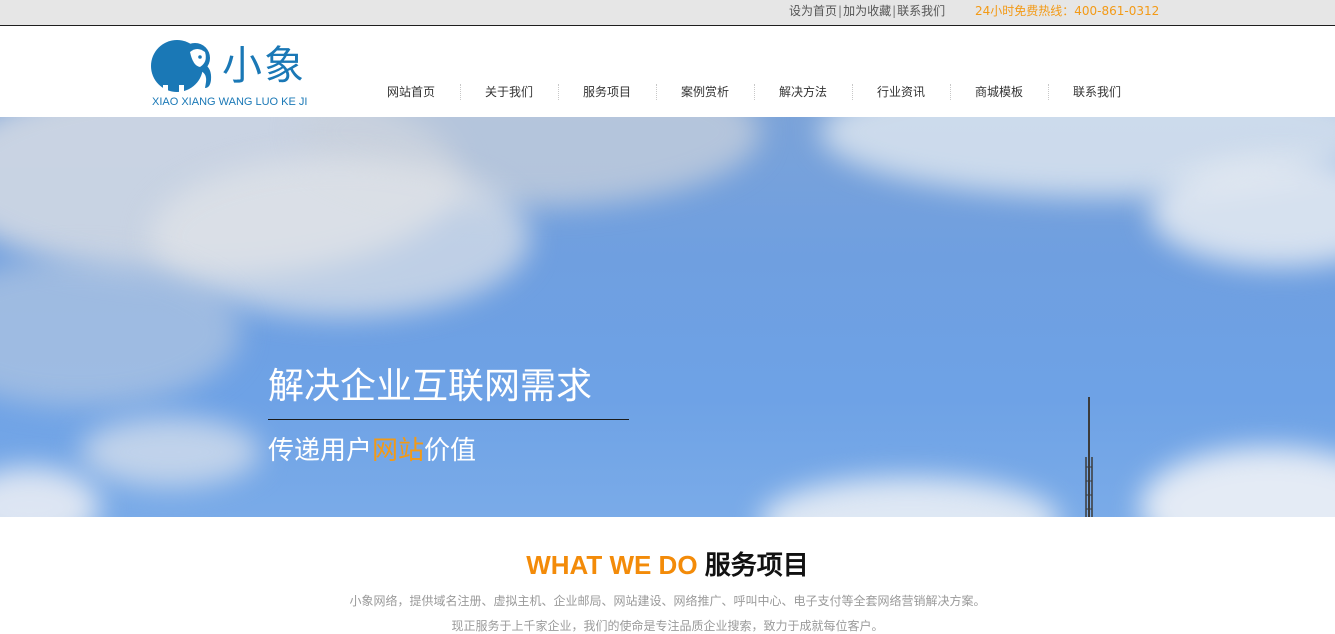 The height and width of the screenshot is (634, 1335). What do you see at coordinates (398, 451) in the screenshot?
I see `hero-subline-accent: 网站` at bounding box center [398, 451].